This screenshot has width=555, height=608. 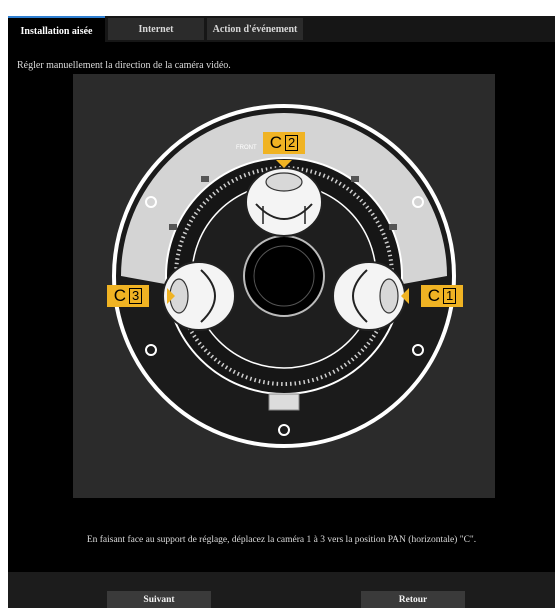 What do you see at coordinates (442, 296) in the screenshot?
I see `camera-label-c1: C 1` at bounding box center [442, 296].